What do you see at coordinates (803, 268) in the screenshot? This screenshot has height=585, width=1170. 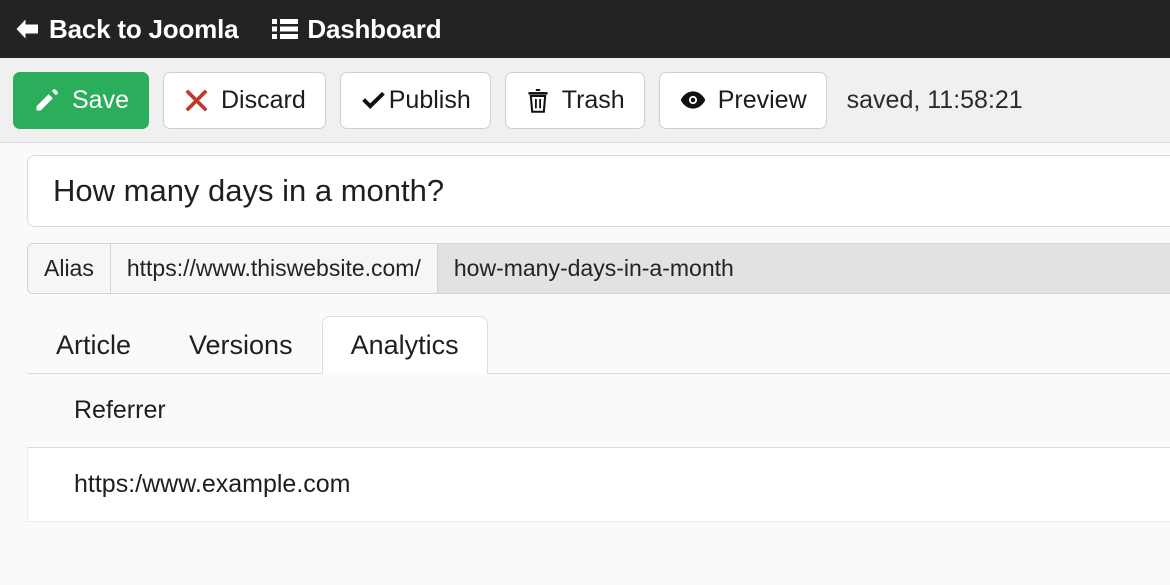 I see `alias-slug-input: how-many-days-in-a-month` at bounding box center [803, 268].